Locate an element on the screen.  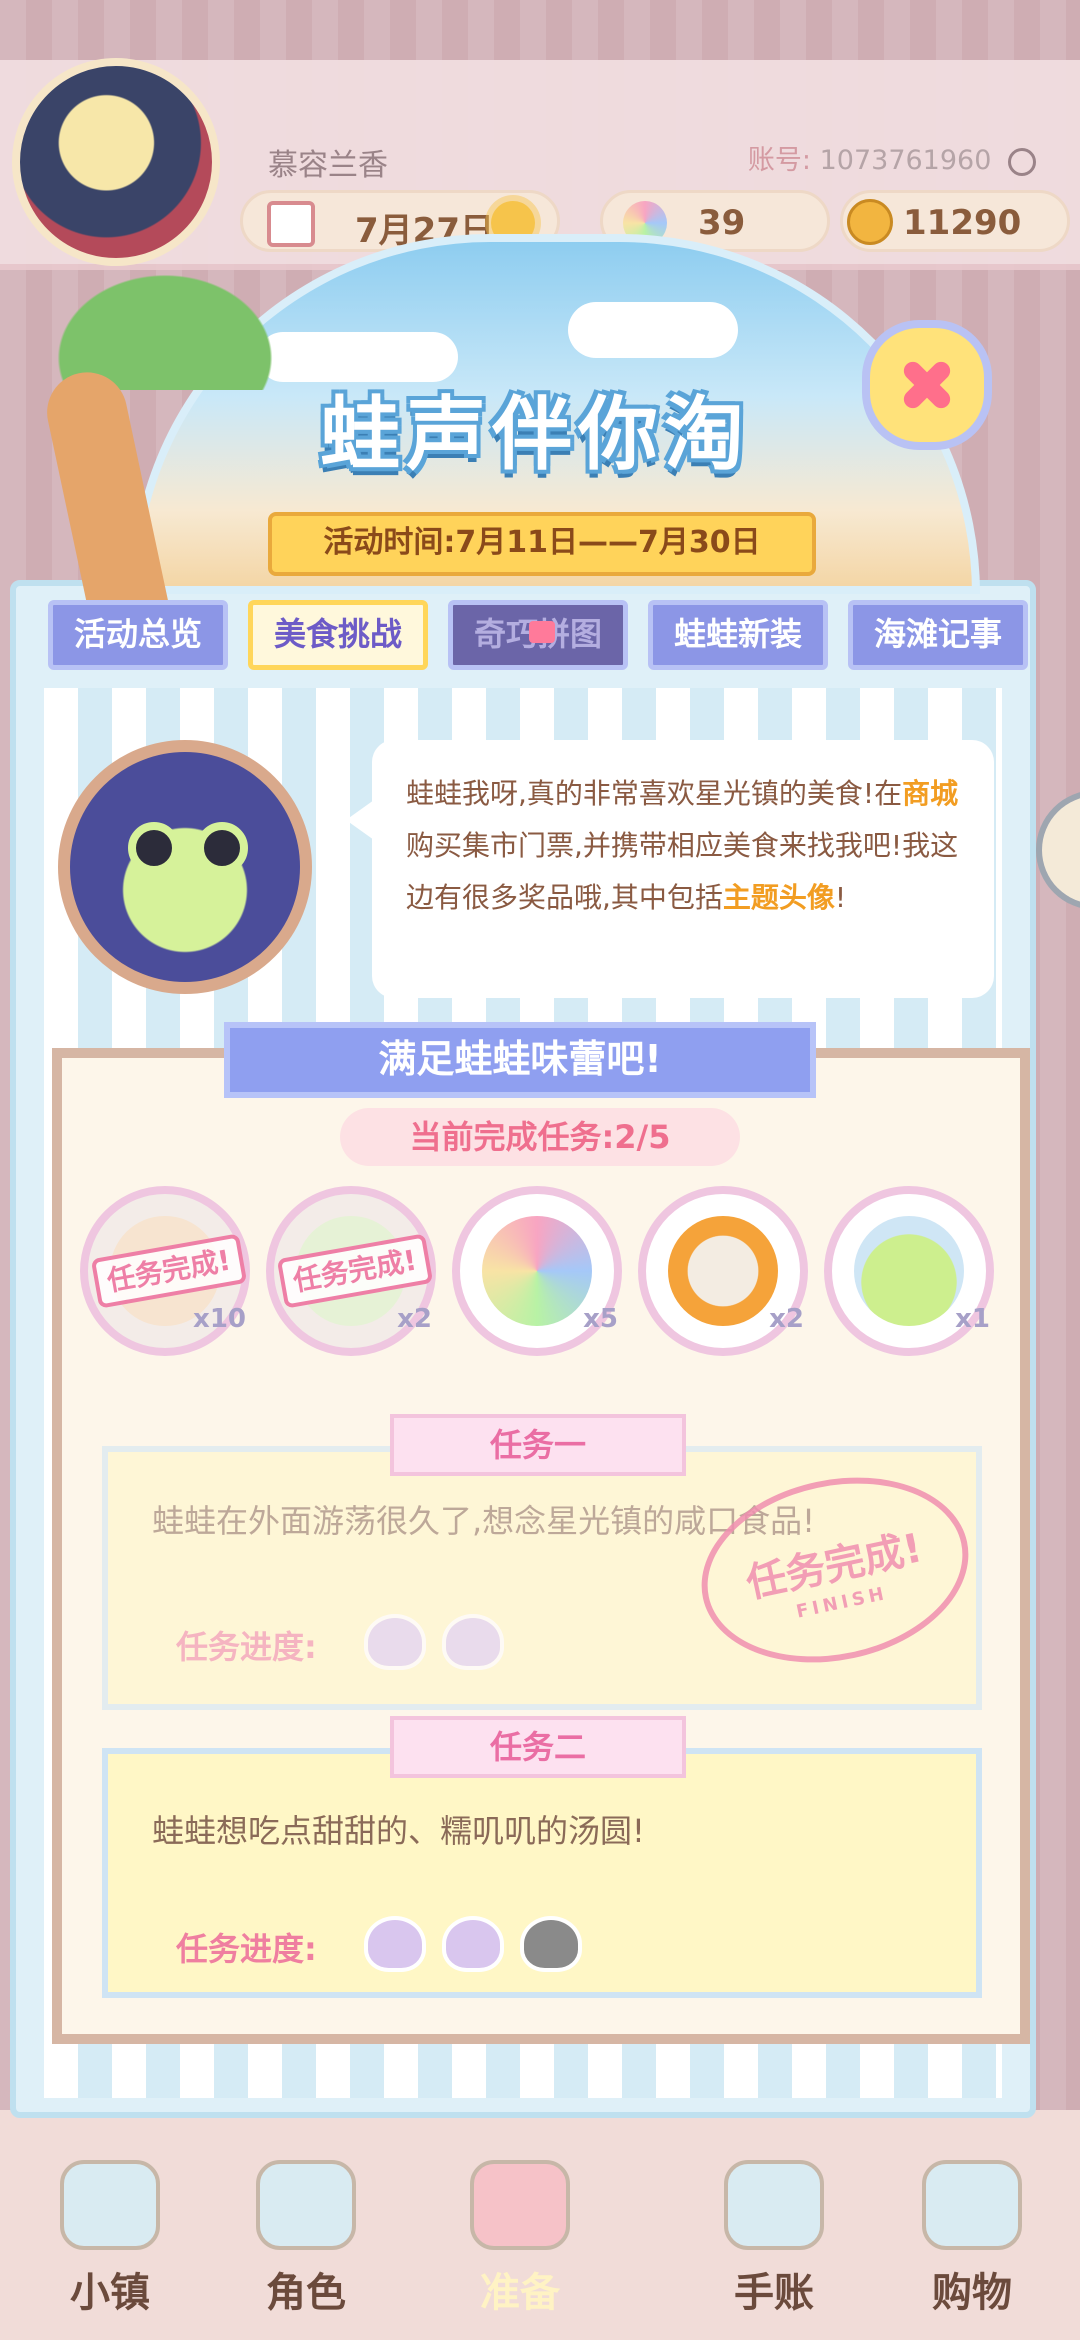
event-tabs: 活动总览 美食挑战 奇巧拼图 蛙蛙新装 海滩记事 is located at coordinates (540, 637).